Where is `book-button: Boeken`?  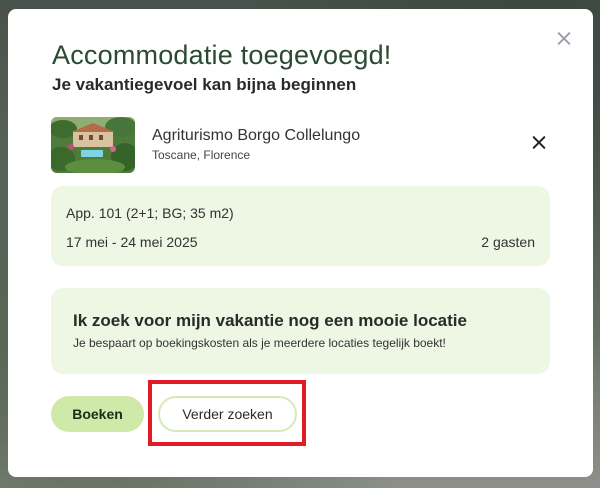
book-button: Boeken is located at coordinates (97, 414).